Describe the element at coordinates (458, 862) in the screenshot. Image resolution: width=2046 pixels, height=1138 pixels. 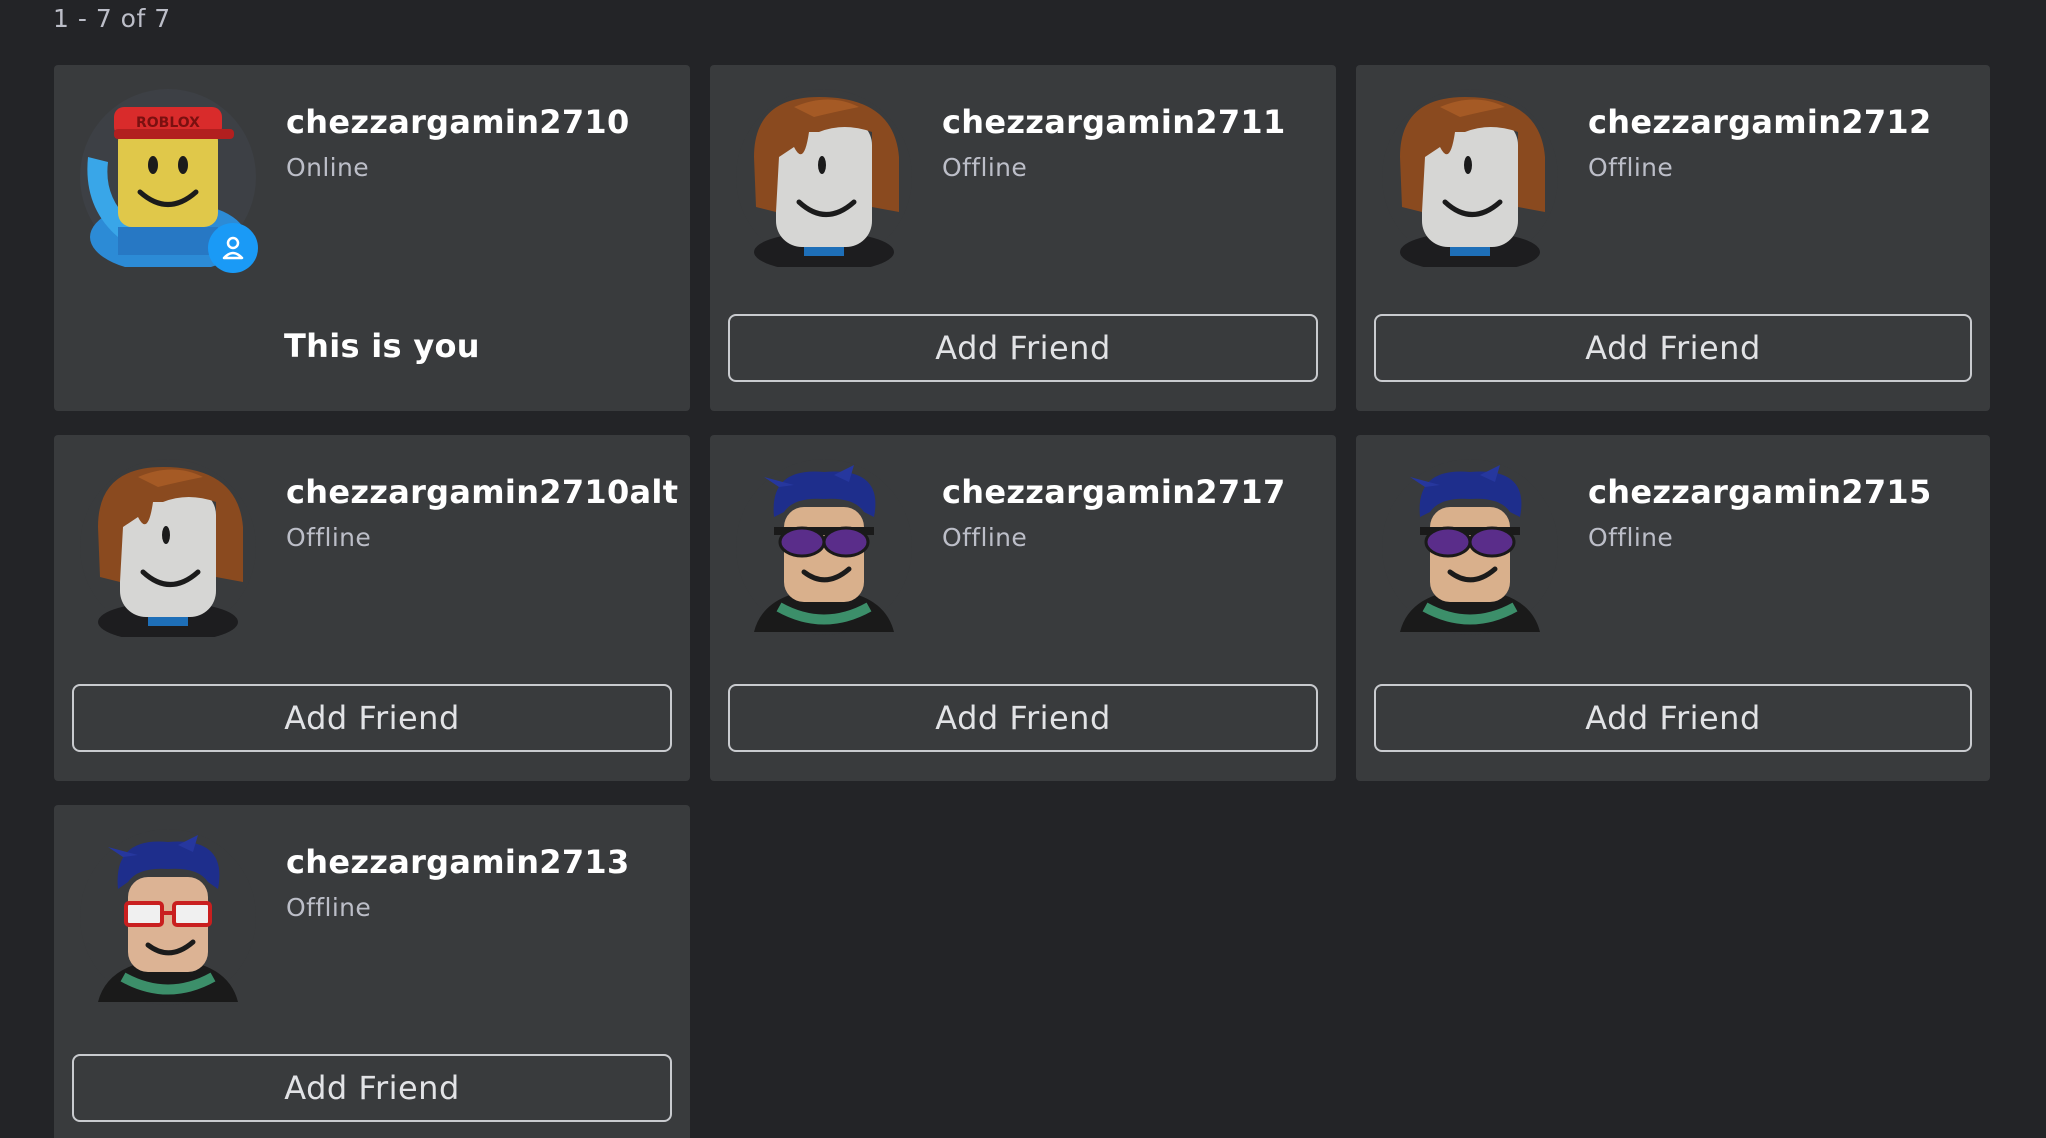
I see `username: chezzargamin2713` at that location.